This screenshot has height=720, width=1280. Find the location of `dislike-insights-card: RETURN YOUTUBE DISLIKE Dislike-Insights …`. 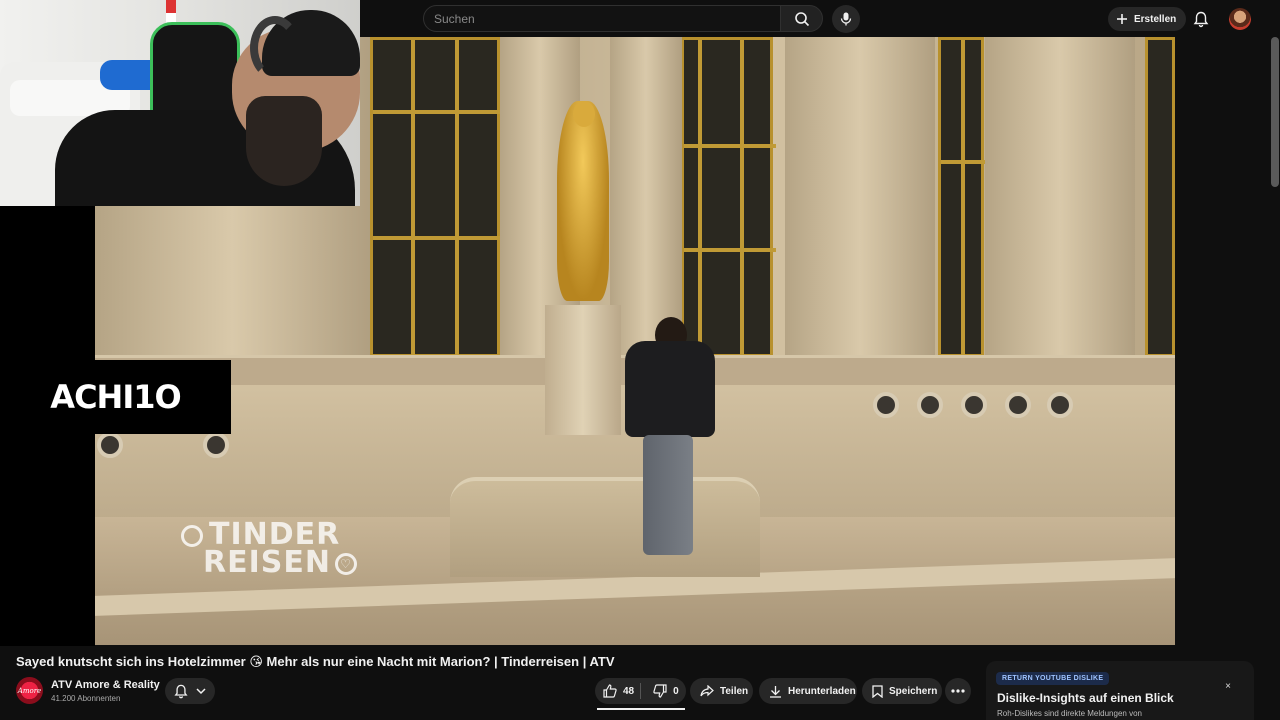

dislike-insights-card: RETURN YOUTUBE DISLIKE Dislike-Insights … is located at coordinates (1120, 690).